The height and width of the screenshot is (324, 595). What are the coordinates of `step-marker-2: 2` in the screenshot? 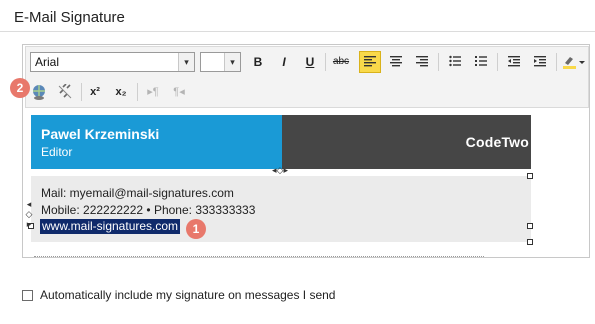 It's located at (20, 88).